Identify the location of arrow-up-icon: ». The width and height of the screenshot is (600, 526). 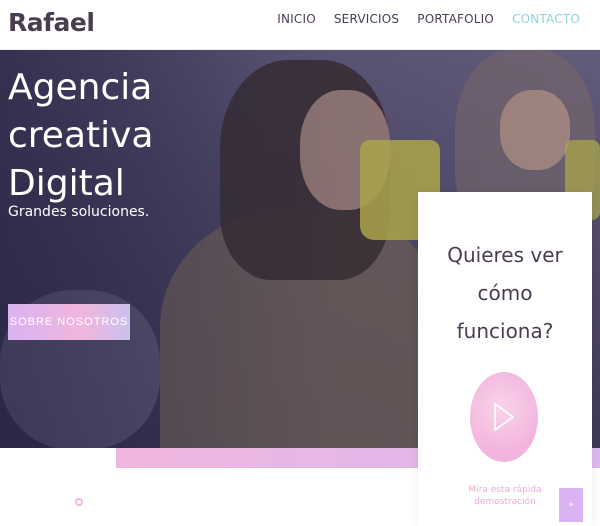
(571, 505).